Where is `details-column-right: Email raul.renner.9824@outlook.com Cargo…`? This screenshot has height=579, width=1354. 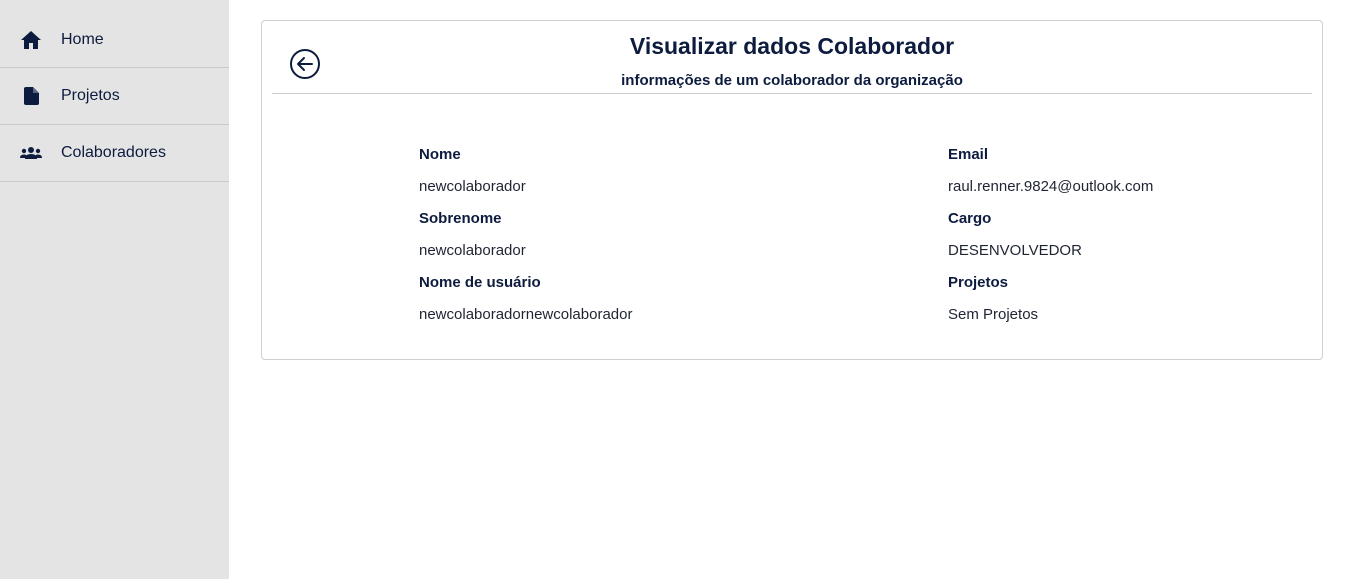
details-column-right: Email raul.renner.9824@outlook.com Cargo… is located at coordinates (1050, 239).